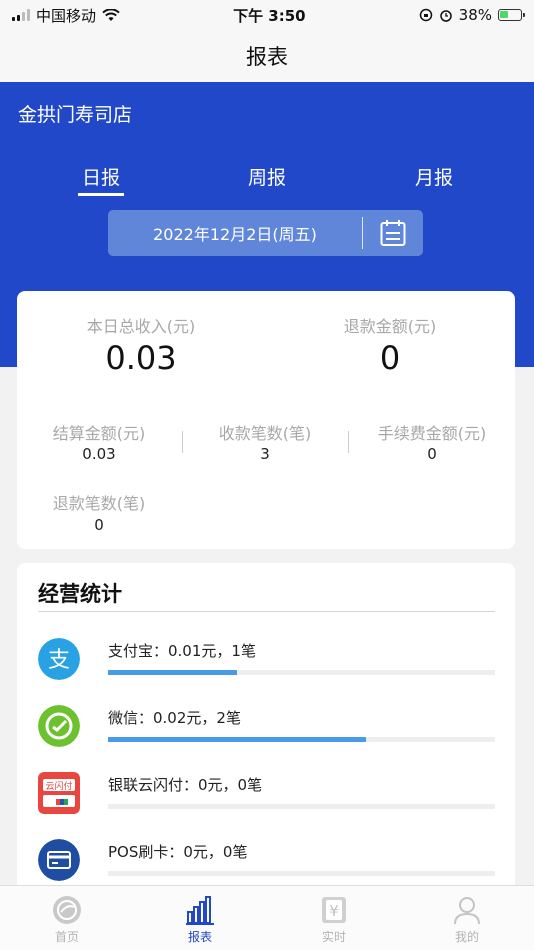 The height and width of the screenshot is (950, 534). I want to click on bar-chart-icon, so click(200, 910).